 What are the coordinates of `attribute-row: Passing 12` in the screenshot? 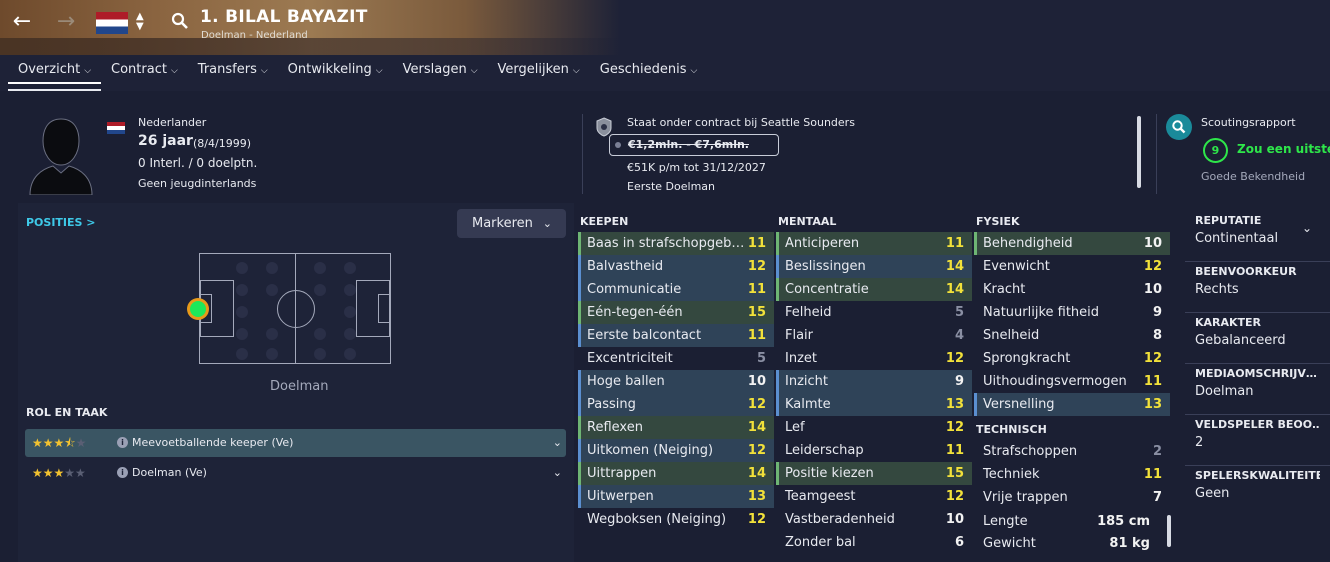 It's located at (676, 404).